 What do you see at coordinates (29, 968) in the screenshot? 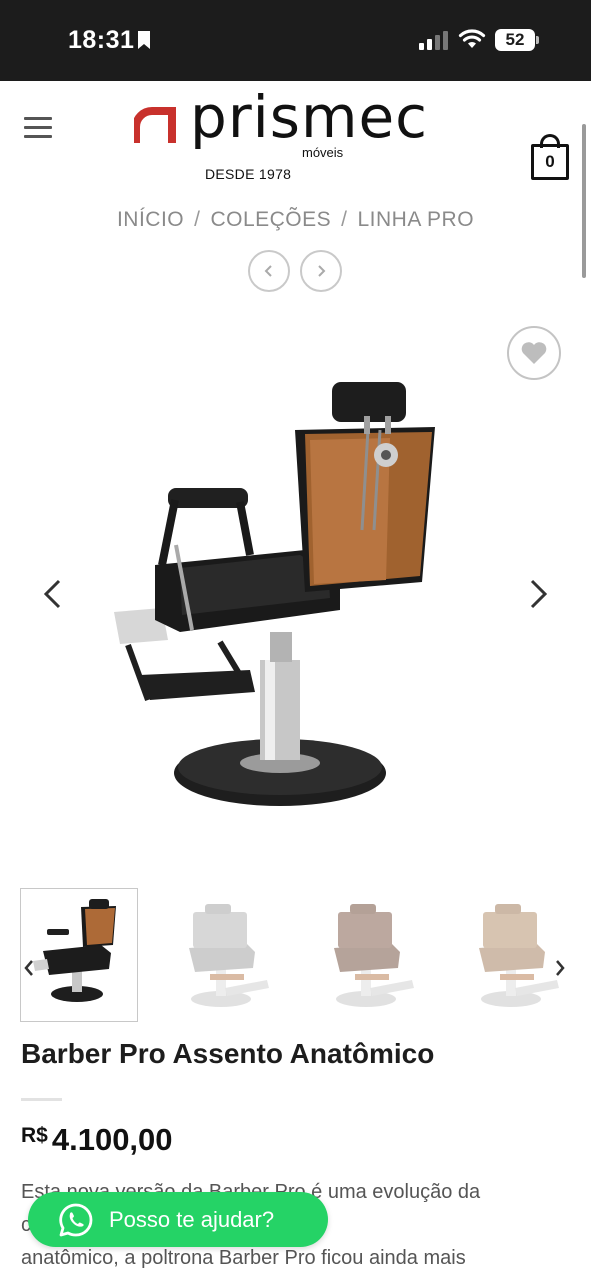
I see `thumbnail-prev-icon` at bounding box center [29, 968].